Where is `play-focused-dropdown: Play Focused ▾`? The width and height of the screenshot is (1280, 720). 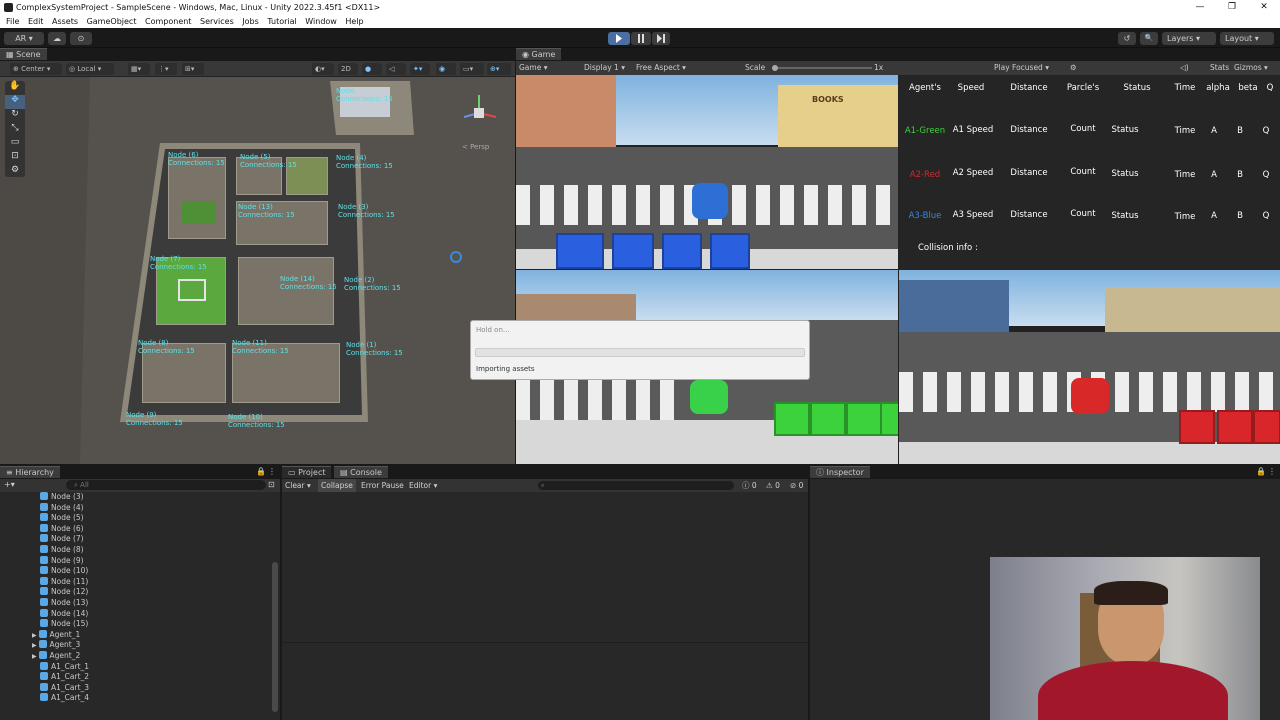 play-focused-dropdown: Play Focused ▾ is located at coordinates (1021, 68).